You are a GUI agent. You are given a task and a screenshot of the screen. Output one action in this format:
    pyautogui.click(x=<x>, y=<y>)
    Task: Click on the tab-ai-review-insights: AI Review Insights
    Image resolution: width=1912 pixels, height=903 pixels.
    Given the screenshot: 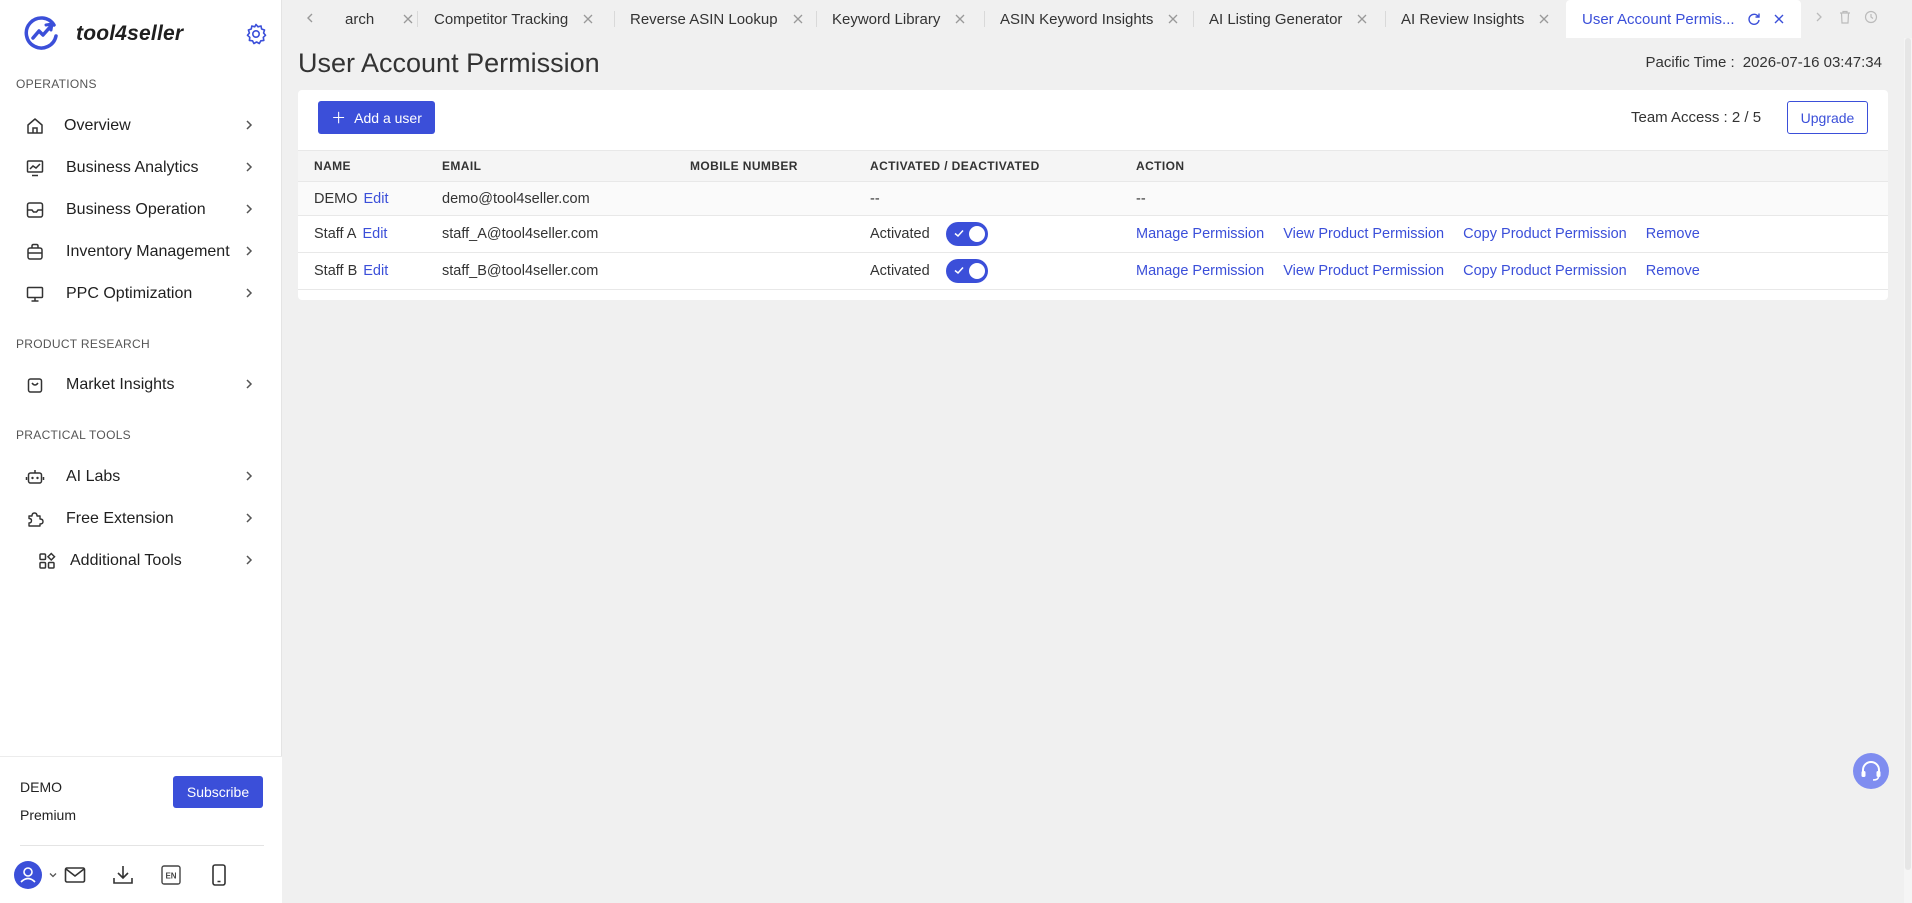 What is the action you would take?
    pyautogui.click(x=1475, y=19)
    